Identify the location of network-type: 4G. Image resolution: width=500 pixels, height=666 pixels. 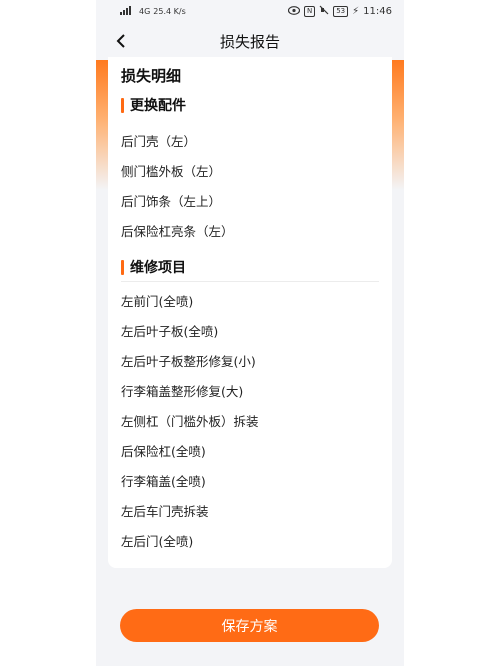
(145, 11).